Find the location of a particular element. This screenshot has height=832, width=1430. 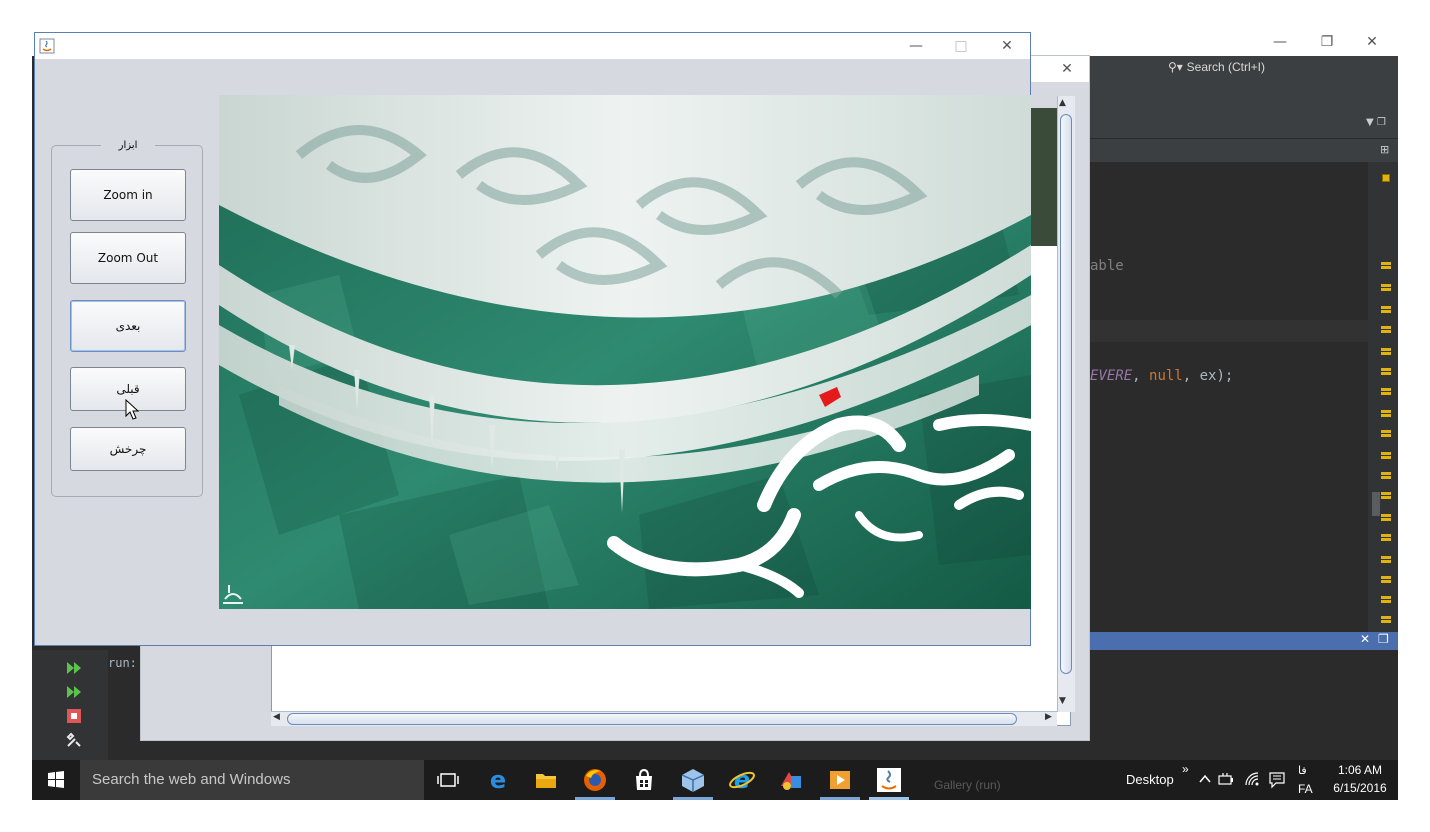

ide-editor-toolbar: ⊞ is located at coordinates (1244, 150).